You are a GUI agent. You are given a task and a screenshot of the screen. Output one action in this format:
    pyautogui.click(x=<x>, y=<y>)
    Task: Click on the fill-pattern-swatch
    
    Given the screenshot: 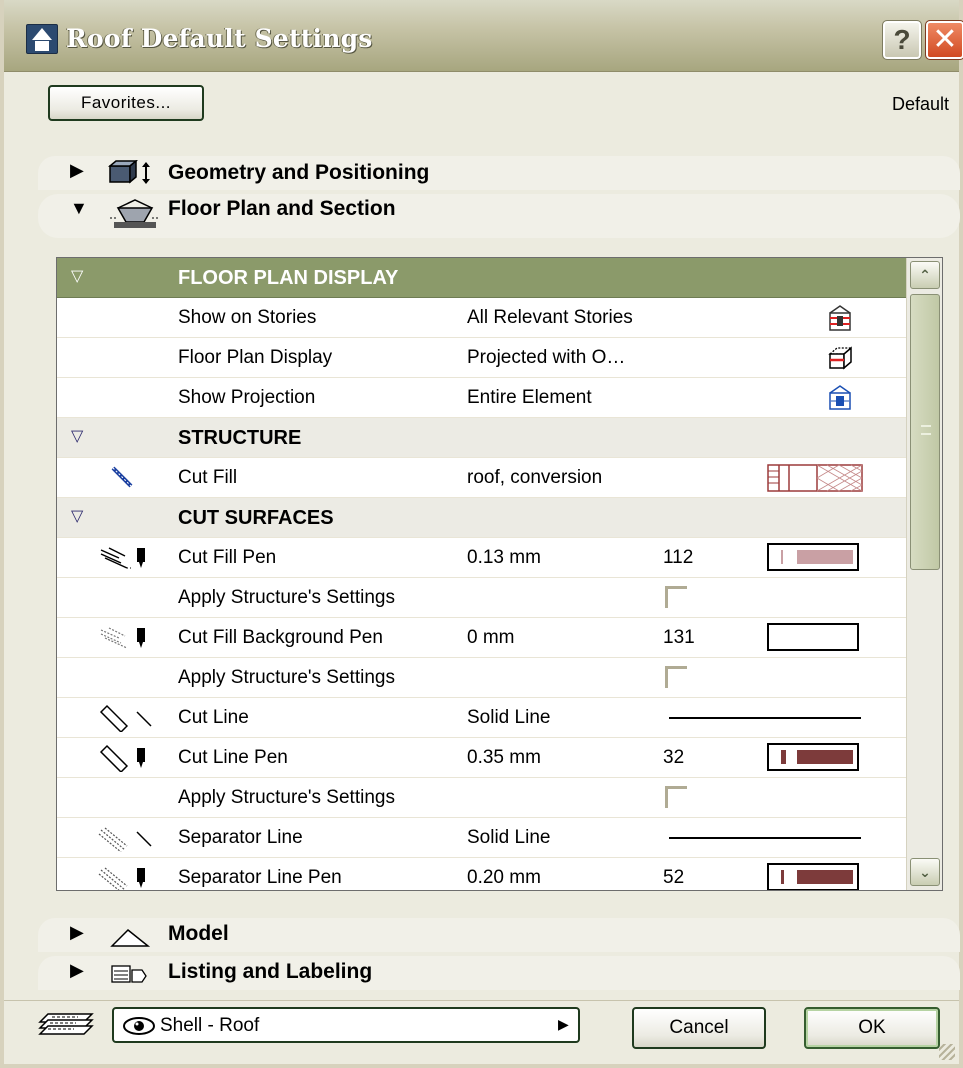 What is the action you would take?
    pyautogui.click(x=815, y=480)
    